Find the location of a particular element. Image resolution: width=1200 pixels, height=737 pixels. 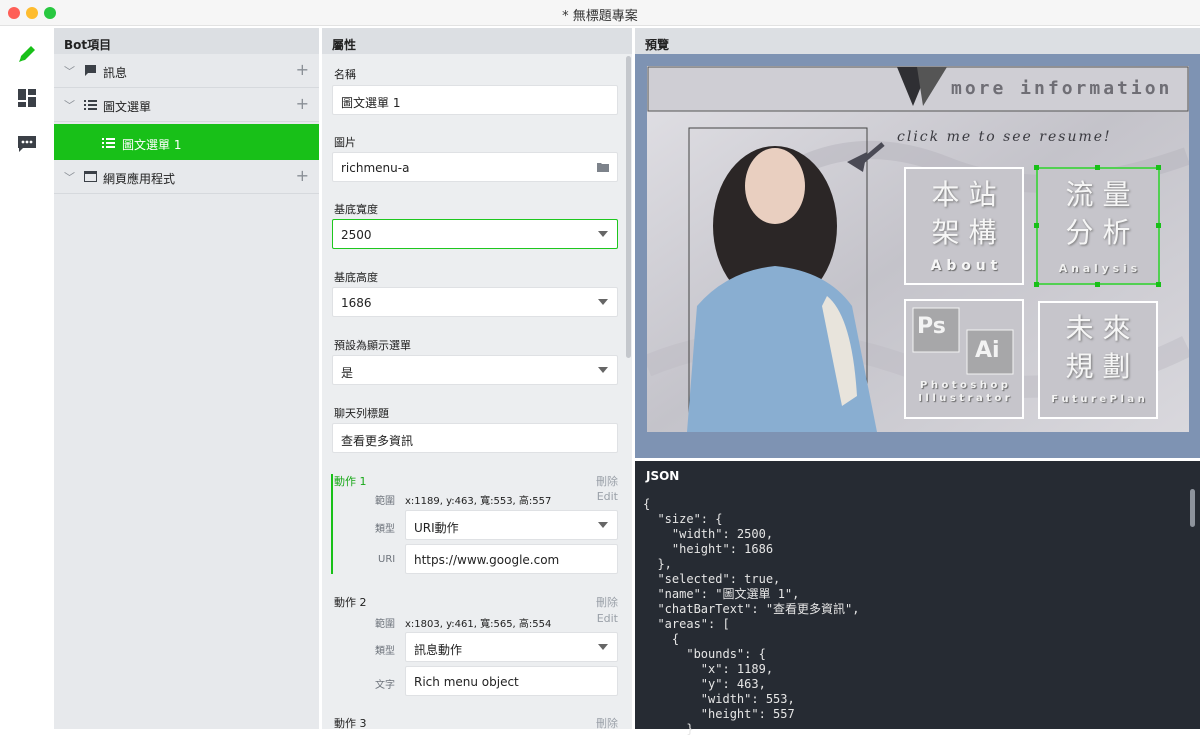

action-2-text-input: Rich menu object is located at coordinates (511, 681).